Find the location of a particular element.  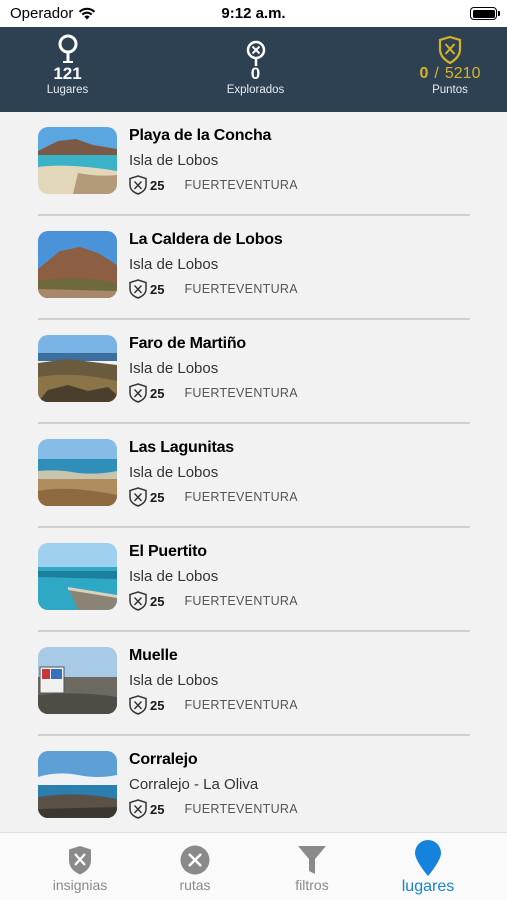

shield-badge-icon is located at coordinates (450, 50).